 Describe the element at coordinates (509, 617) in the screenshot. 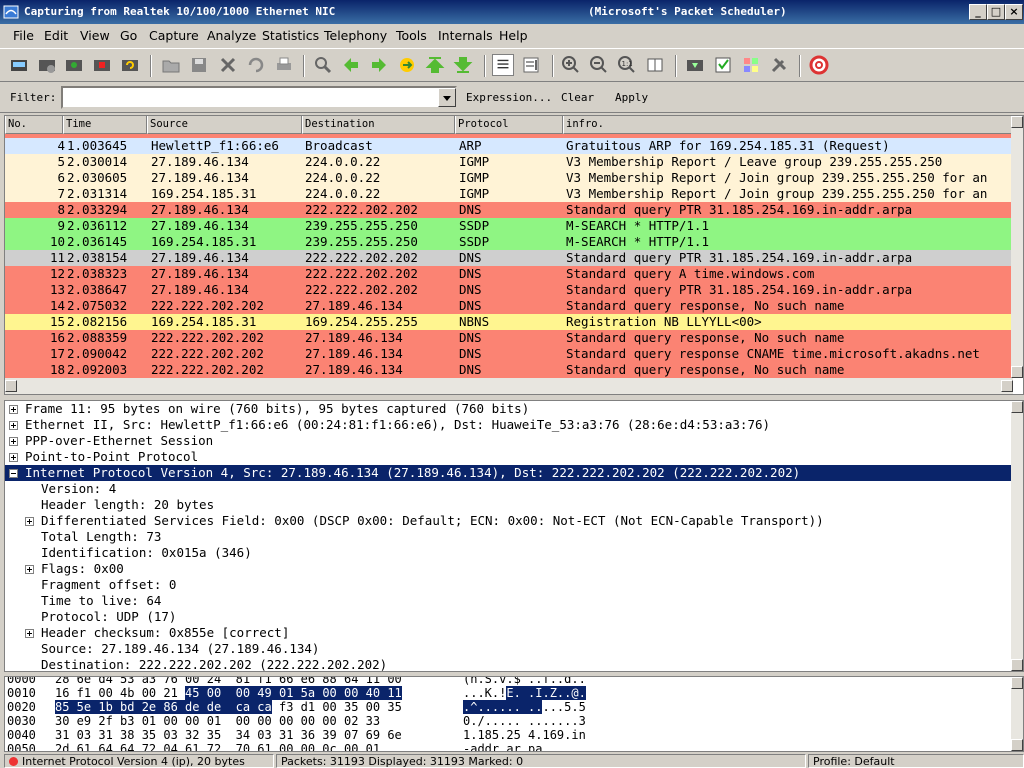

I see `tree-row: Protocol: UDP (17)` at that location.